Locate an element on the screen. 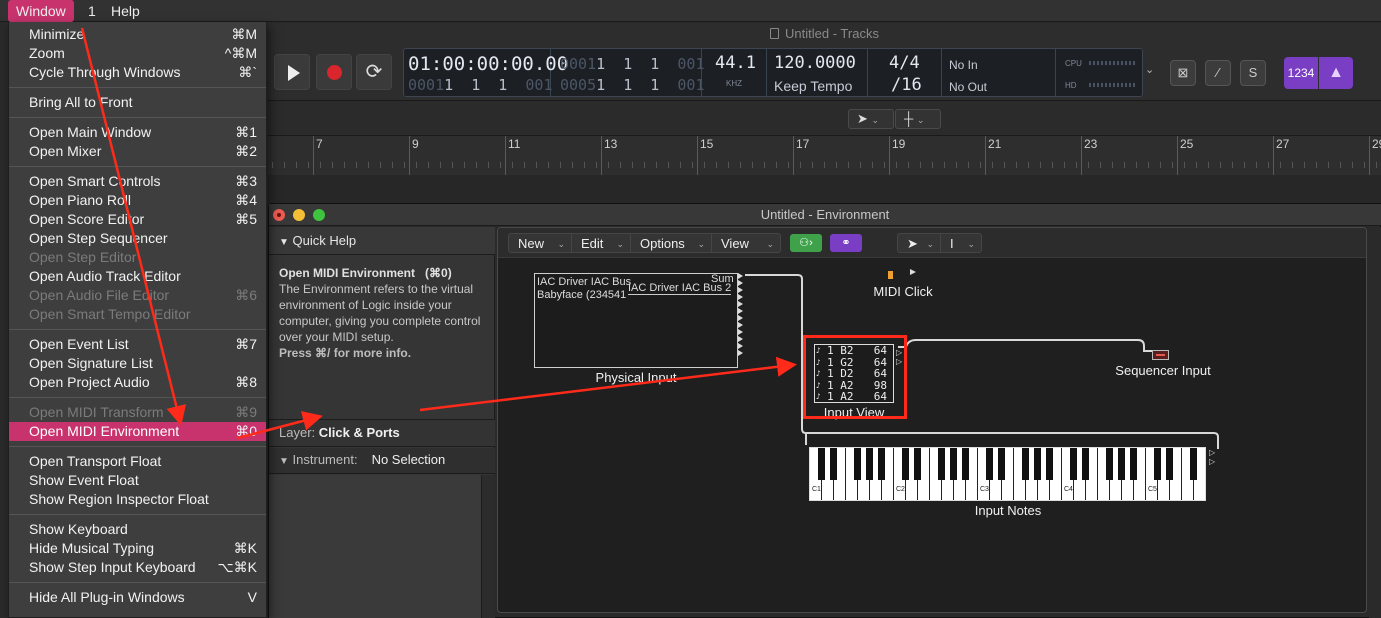 The image size is (1381, 618). solo-button: S is located at coordinates (1253, 73).